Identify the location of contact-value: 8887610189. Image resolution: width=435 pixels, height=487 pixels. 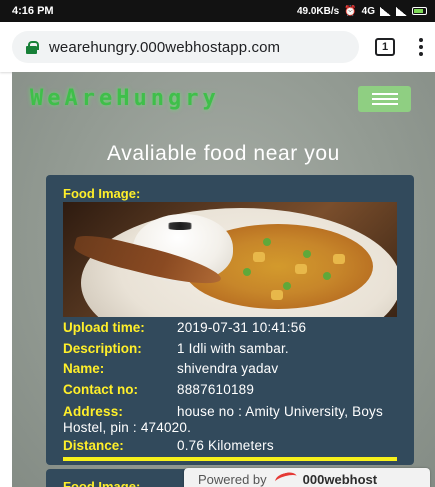
(215, 389).